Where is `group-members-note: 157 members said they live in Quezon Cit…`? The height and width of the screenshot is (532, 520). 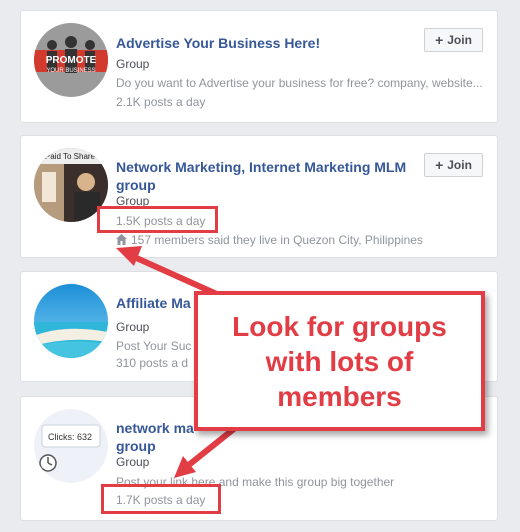 group-members-note: 157 members said they live in Quezon Cit… is located at coordinates (269, 240).